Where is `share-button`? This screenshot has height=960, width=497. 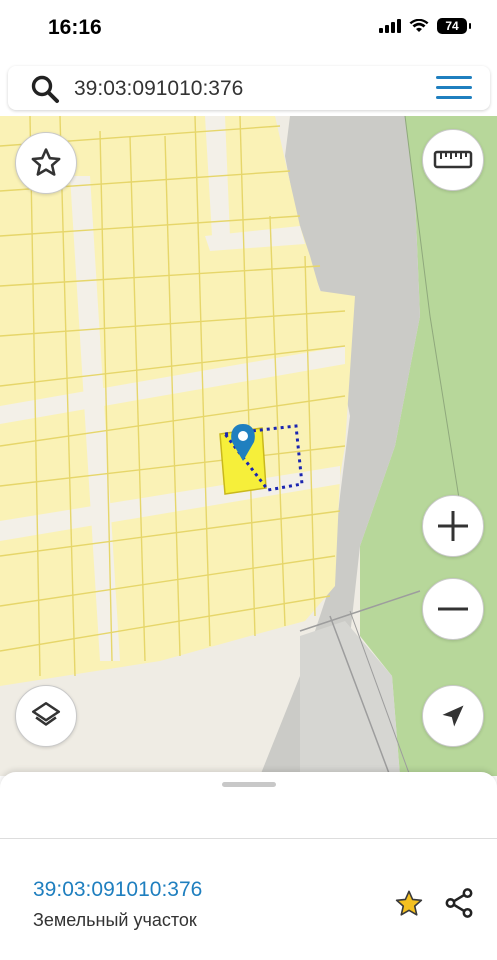
share-button is located at coordinates (459, 905).